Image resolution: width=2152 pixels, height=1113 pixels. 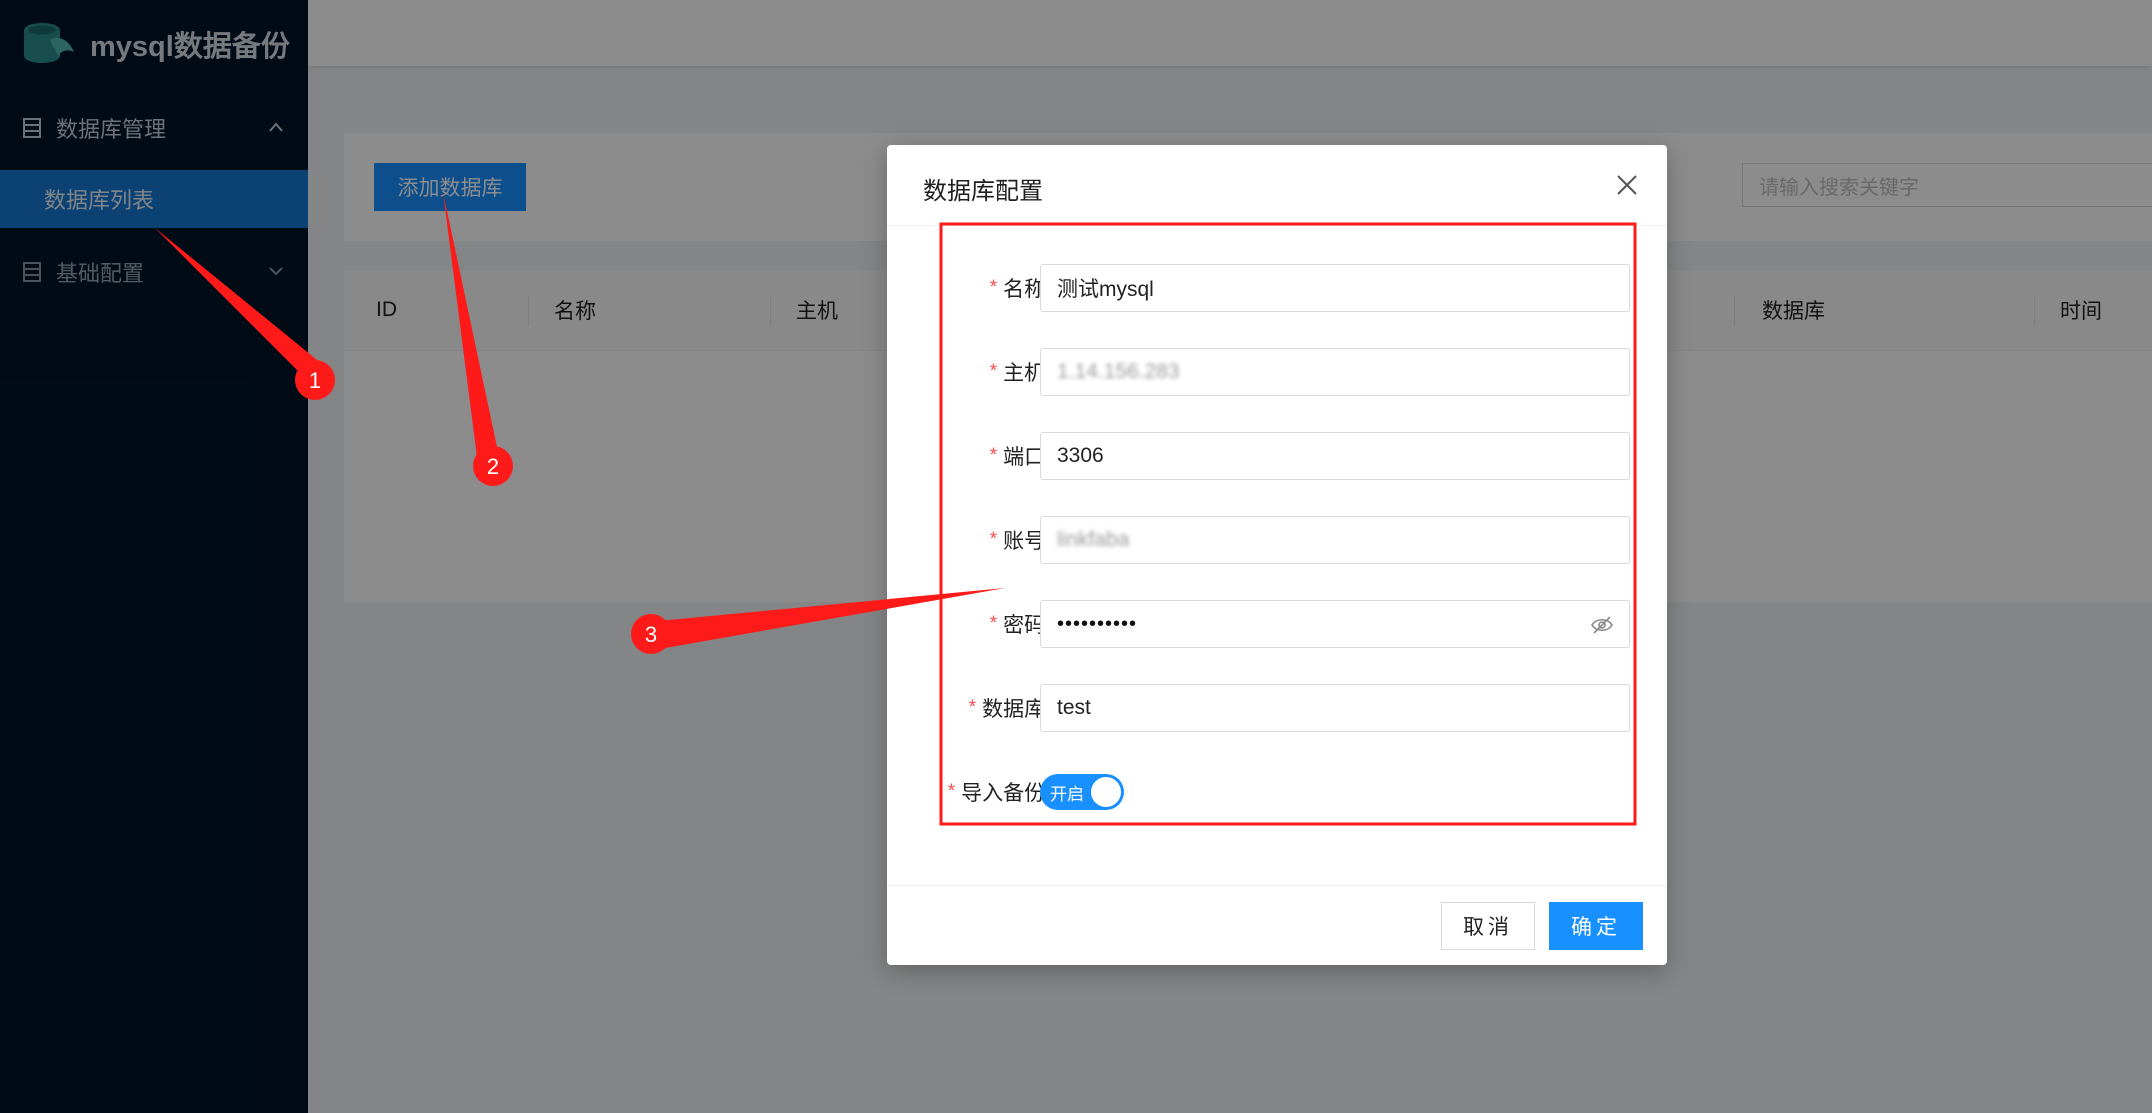 I want to click on form-row-import-backup: * 导入备份: 开启, so click(x=1277, y=792).